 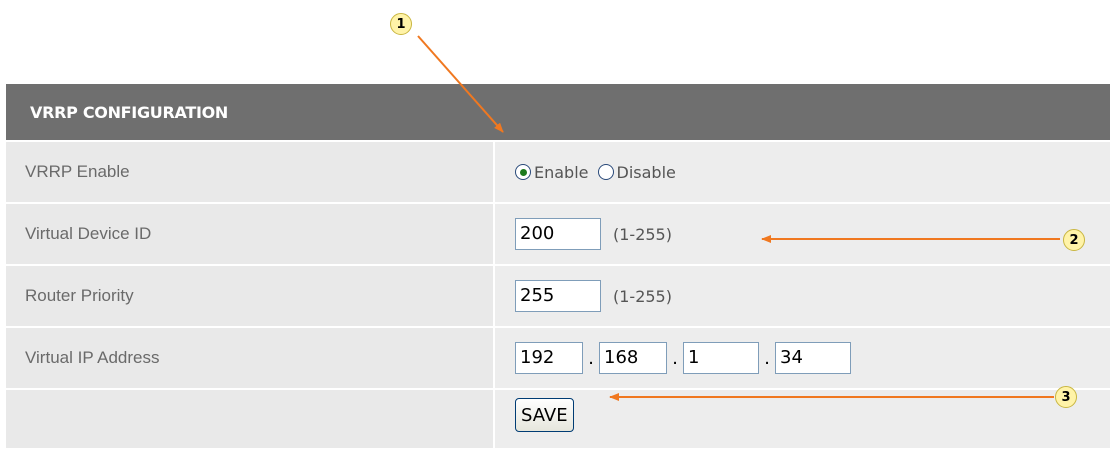 What do you see at coordinates (1074, 240) in the screenshot?
I see `callout-2-icon: 2` at bounding box center [1074, 240].